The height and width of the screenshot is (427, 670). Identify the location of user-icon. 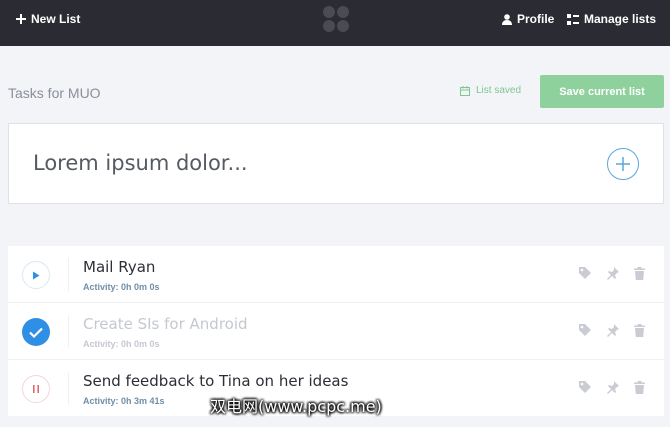
(507, 19).